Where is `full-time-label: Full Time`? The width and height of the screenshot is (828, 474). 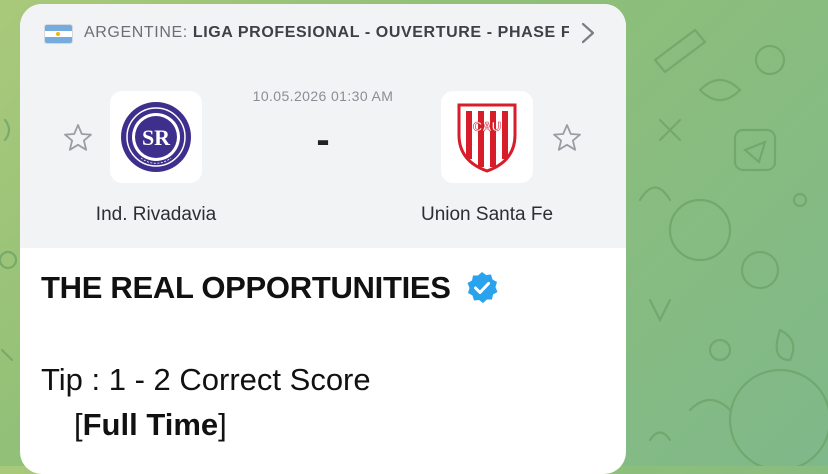
full-time-label: Full Time is located at coordinates (150, 424).